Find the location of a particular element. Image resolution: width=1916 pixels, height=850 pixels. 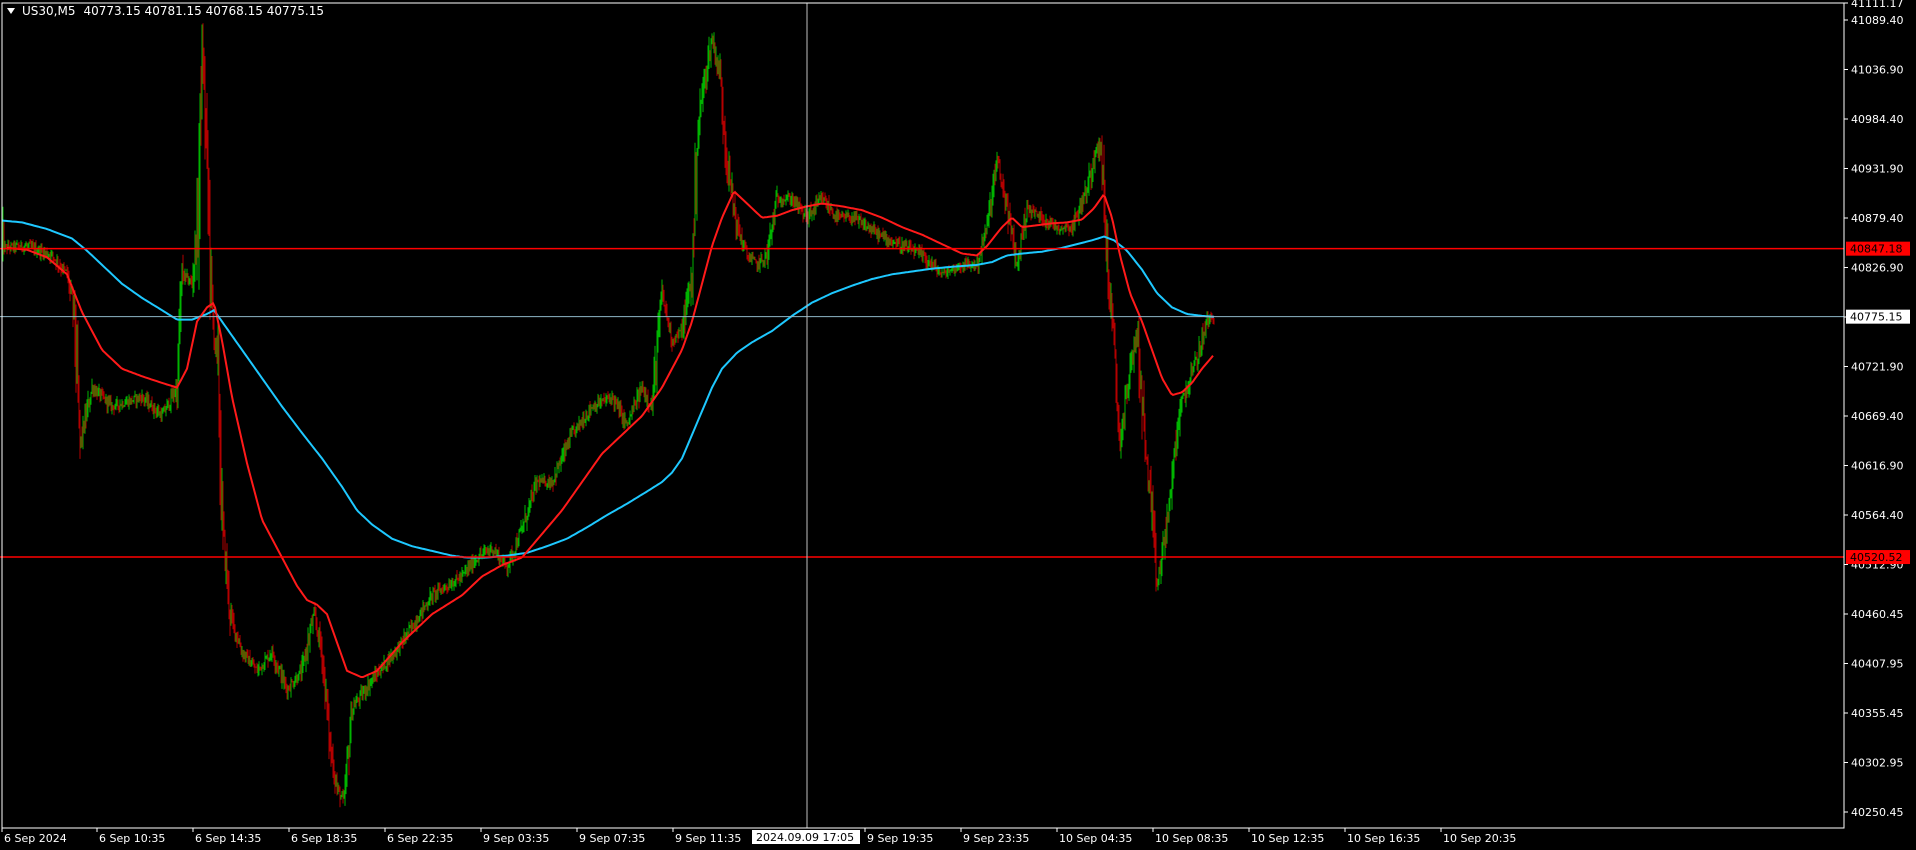

x-tick-label: 10 Sep 20:35 is located at coordinates (1479, 838).